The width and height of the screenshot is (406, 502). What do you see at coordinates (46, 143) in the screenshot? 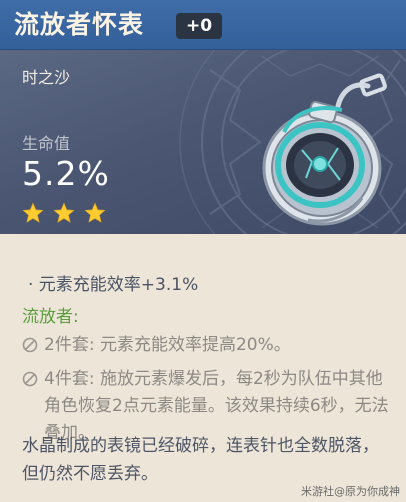
I see `main-stat-label: 生命值` at bounding box center [46, 143].